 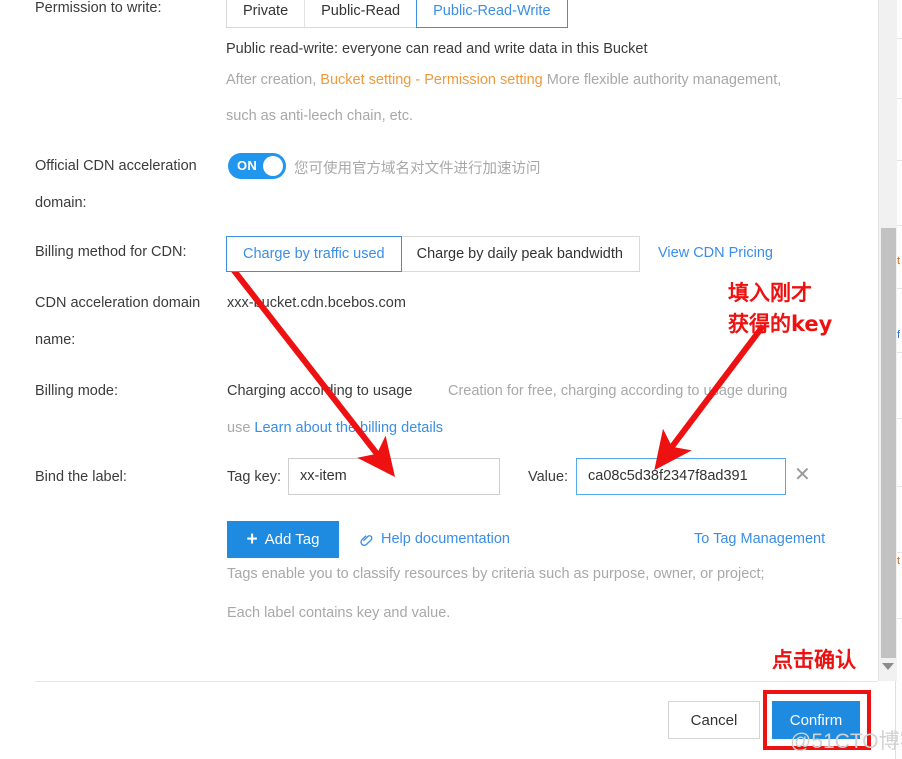 I want to click on link-icon, so click(x=366, y=541).